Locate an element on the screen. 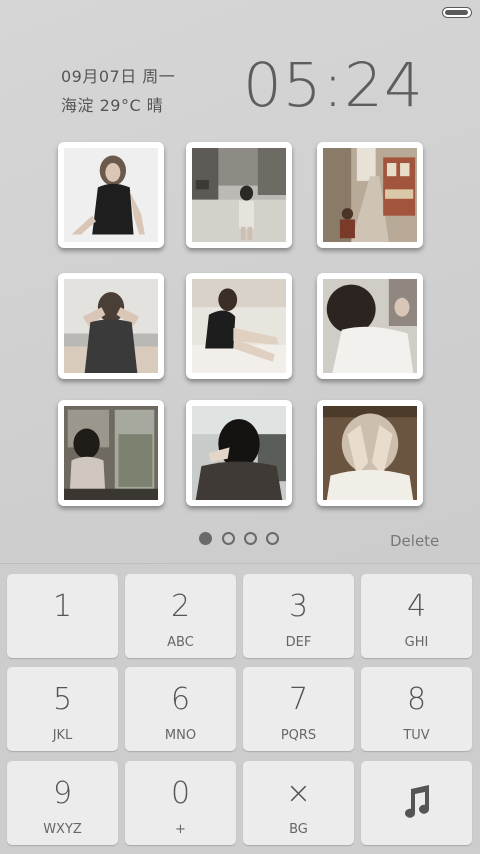 The height and width of the screenshot is (854, 480). key-letters: ABC is located at coordinates (180, 642).